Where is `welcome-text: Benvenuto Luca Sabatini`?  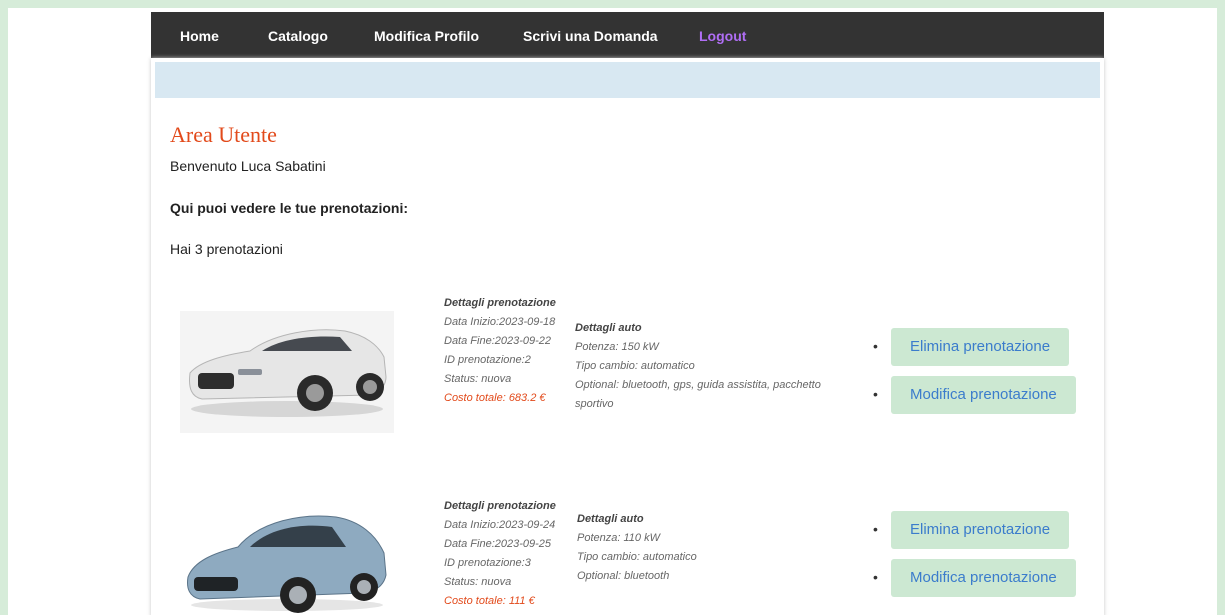
welcome-text: Benvenuto Luca Sabatini is located at coordinates (248, 166).